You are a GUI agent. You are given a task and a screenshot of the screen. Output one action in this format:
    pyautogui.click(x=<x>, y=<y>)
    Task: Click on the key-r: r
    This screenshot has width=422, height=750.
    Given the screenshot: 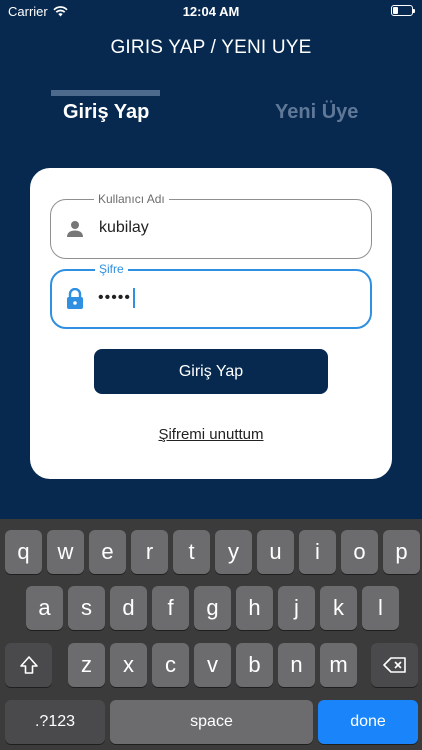 What is the action you would take?
    pyautogui.click(x=149, y=552)
    